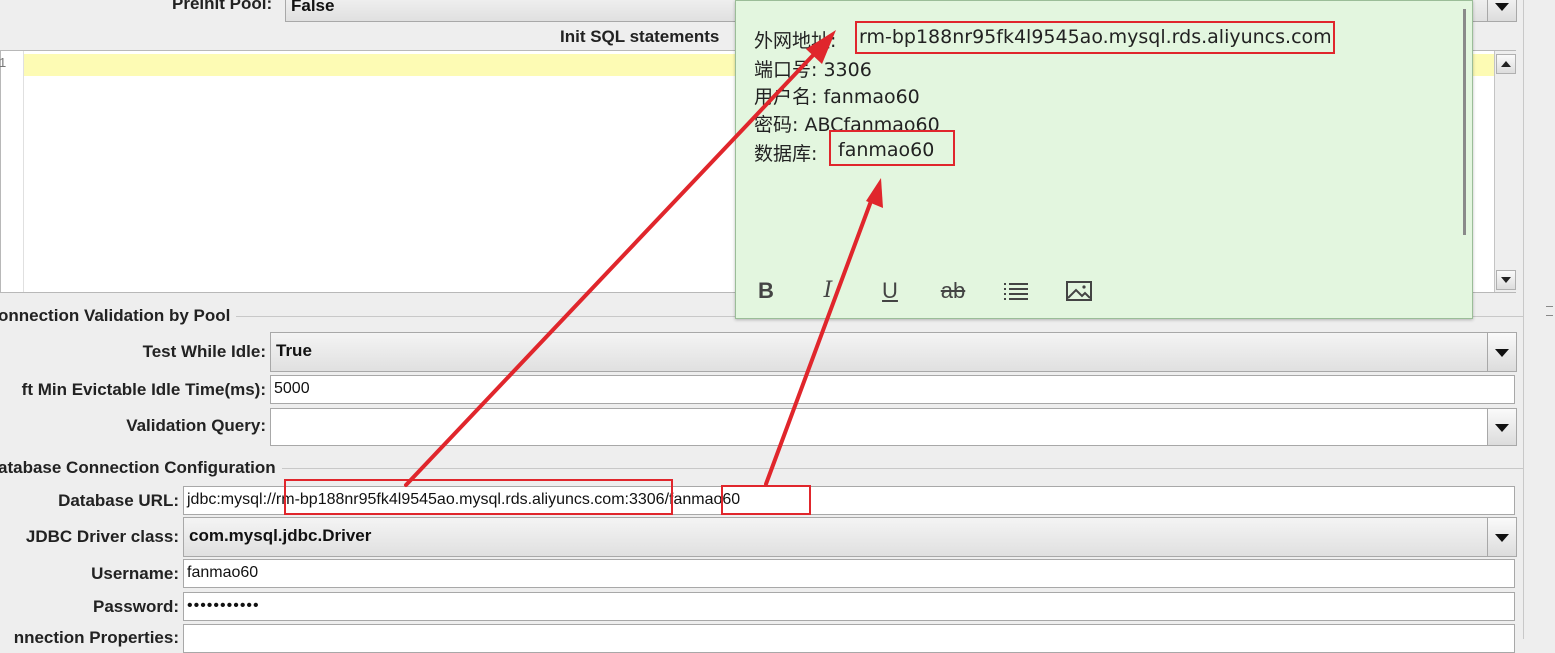 The width and height of the screenshot is (1555, 653). Describe the element at coordinates (820, 338) in the screenshot. I see `arrow-db` at that location.